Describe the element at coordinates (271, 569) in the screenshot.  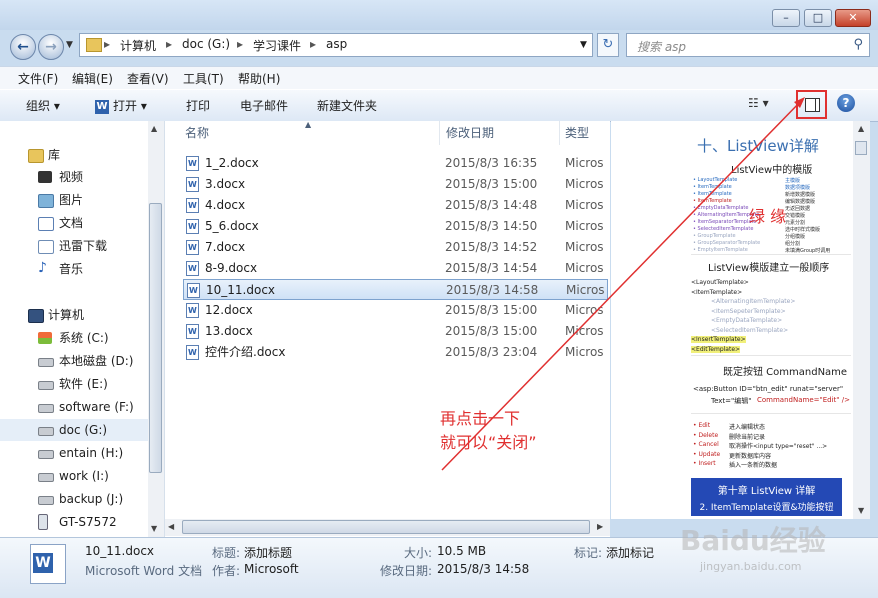
I see `details-author-value: Microsoft` at that location.